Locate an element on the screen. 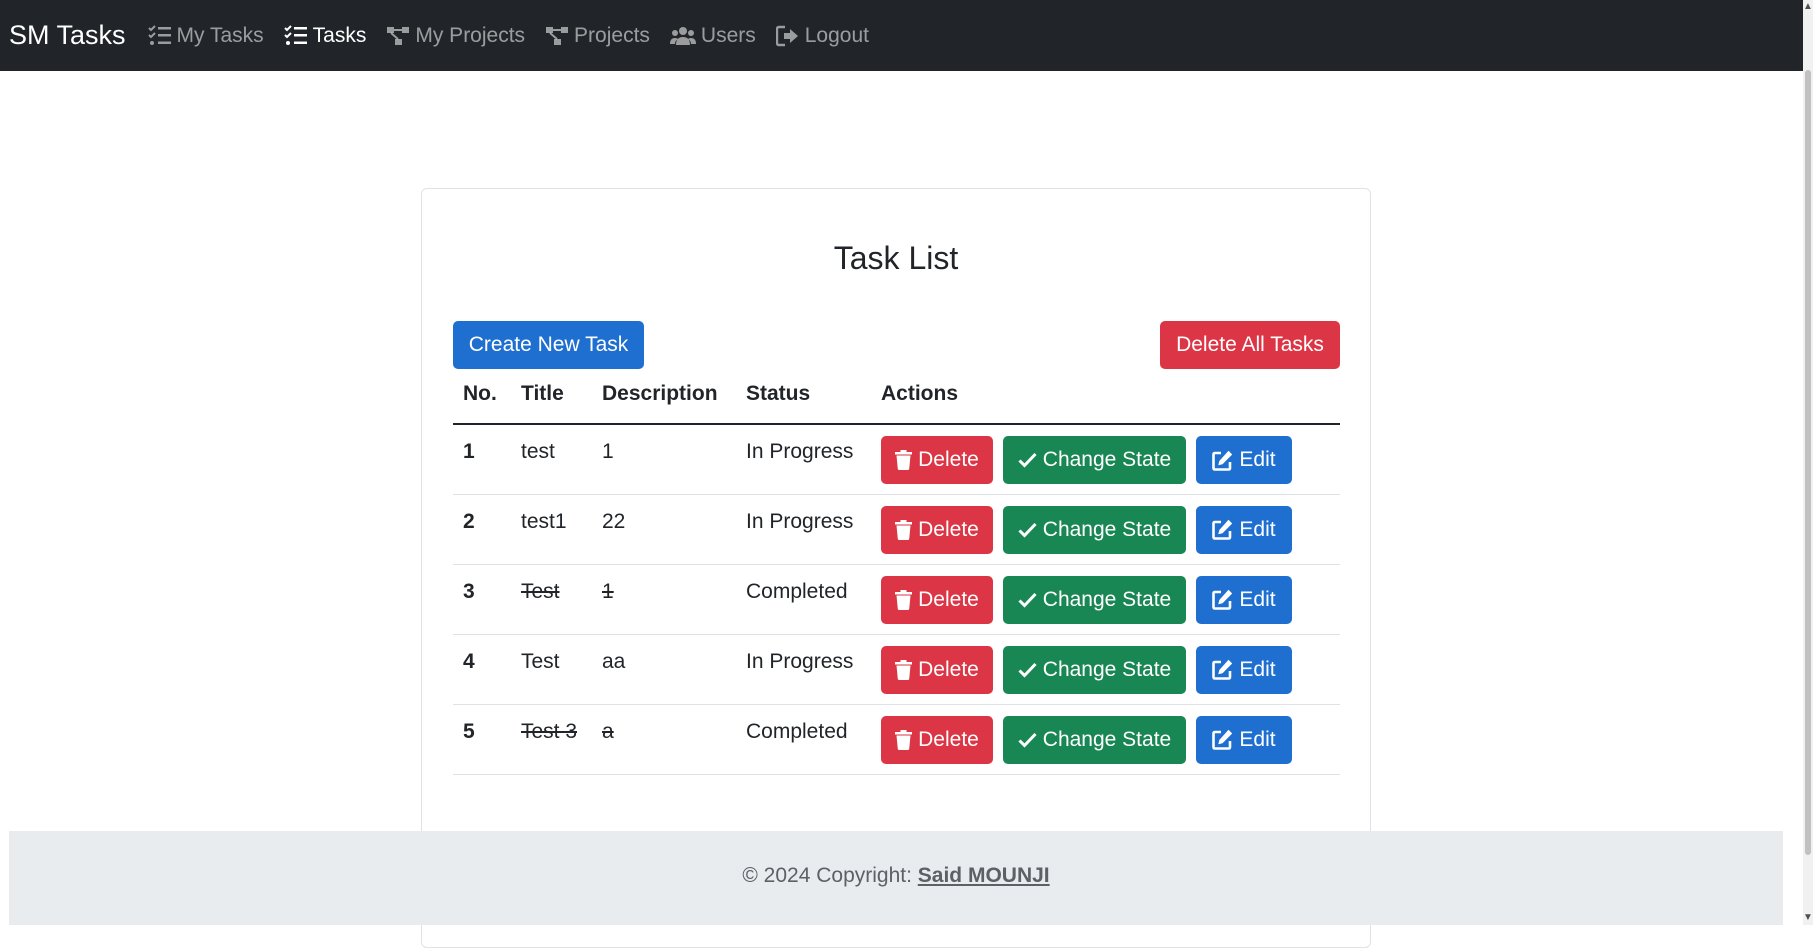  column-header-title: Title is located at coordinates (551, 402).